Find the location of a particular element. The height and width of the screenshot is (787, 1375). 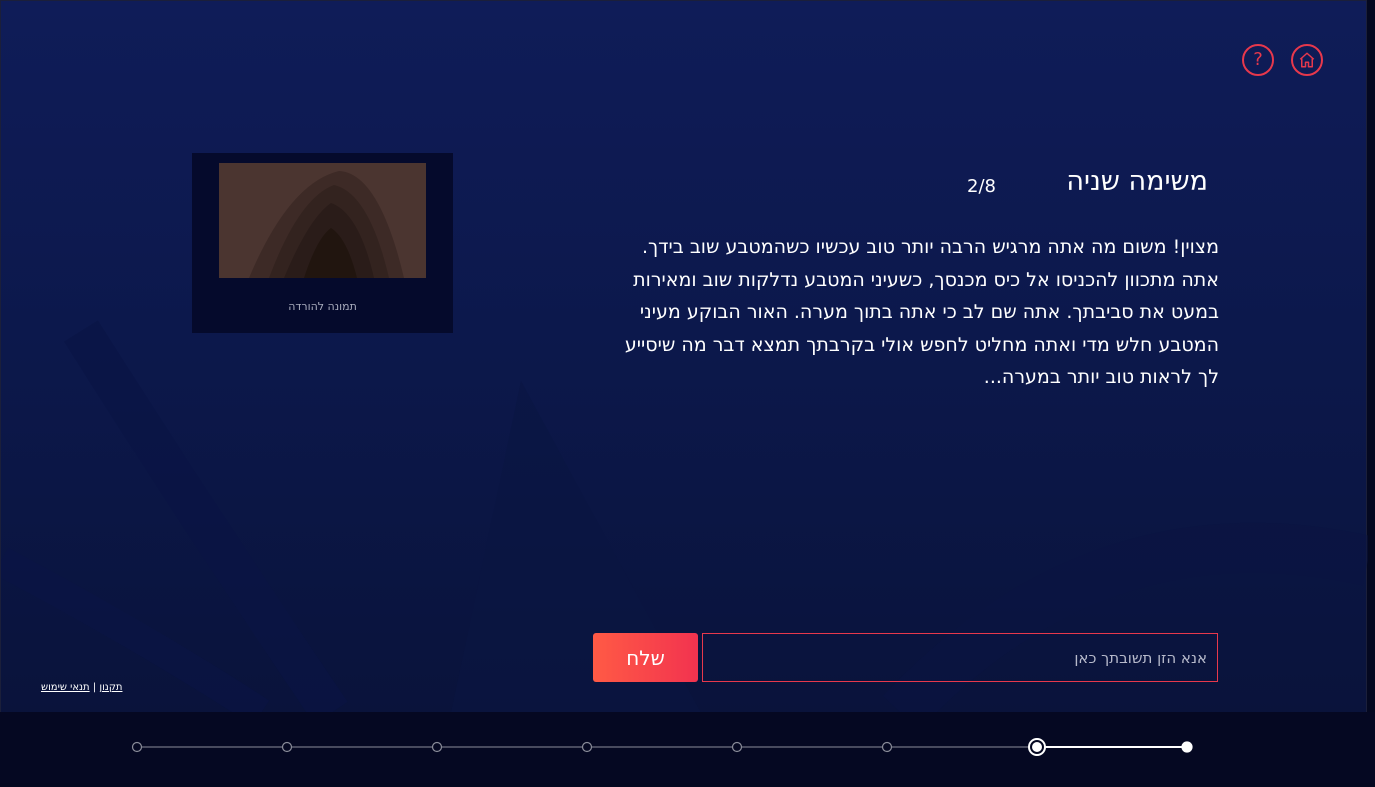

progress-bar is located at coordinates (687, 747).